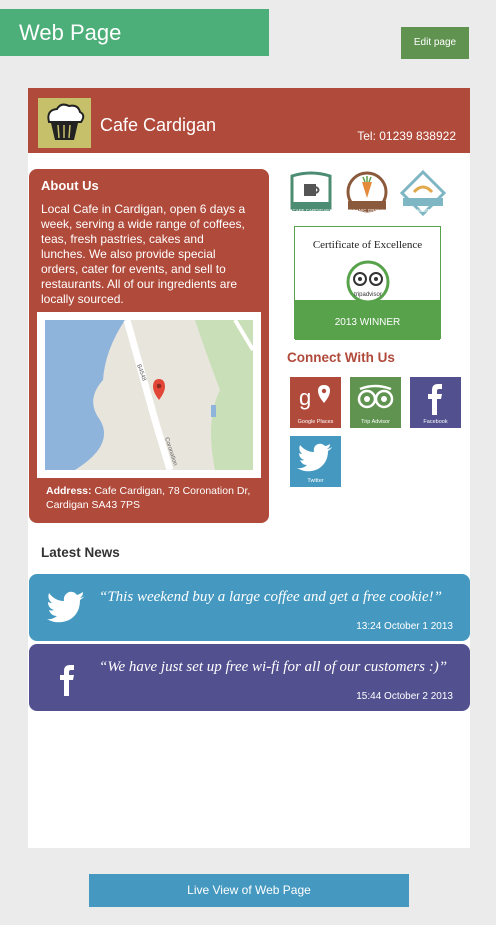  I want to click on badge-label: ACG MEMBERS, so click(423, 210).